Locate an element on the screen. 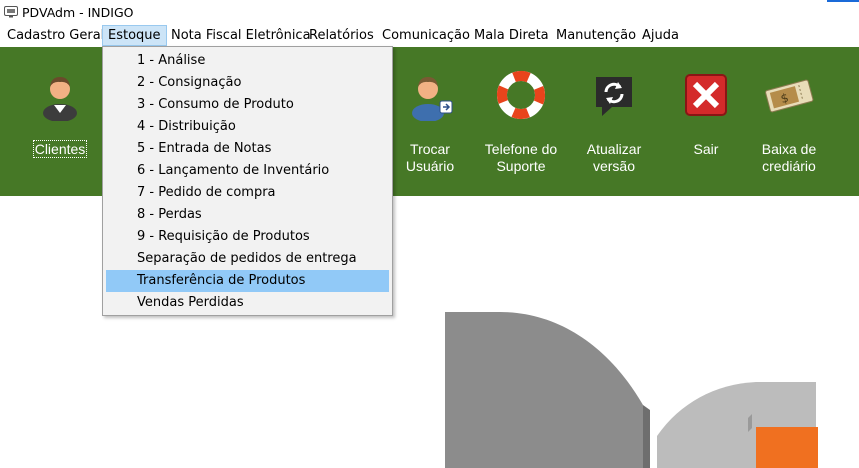  window-title: PDVAdm - INDIGO is located at coordinates (78, 12).